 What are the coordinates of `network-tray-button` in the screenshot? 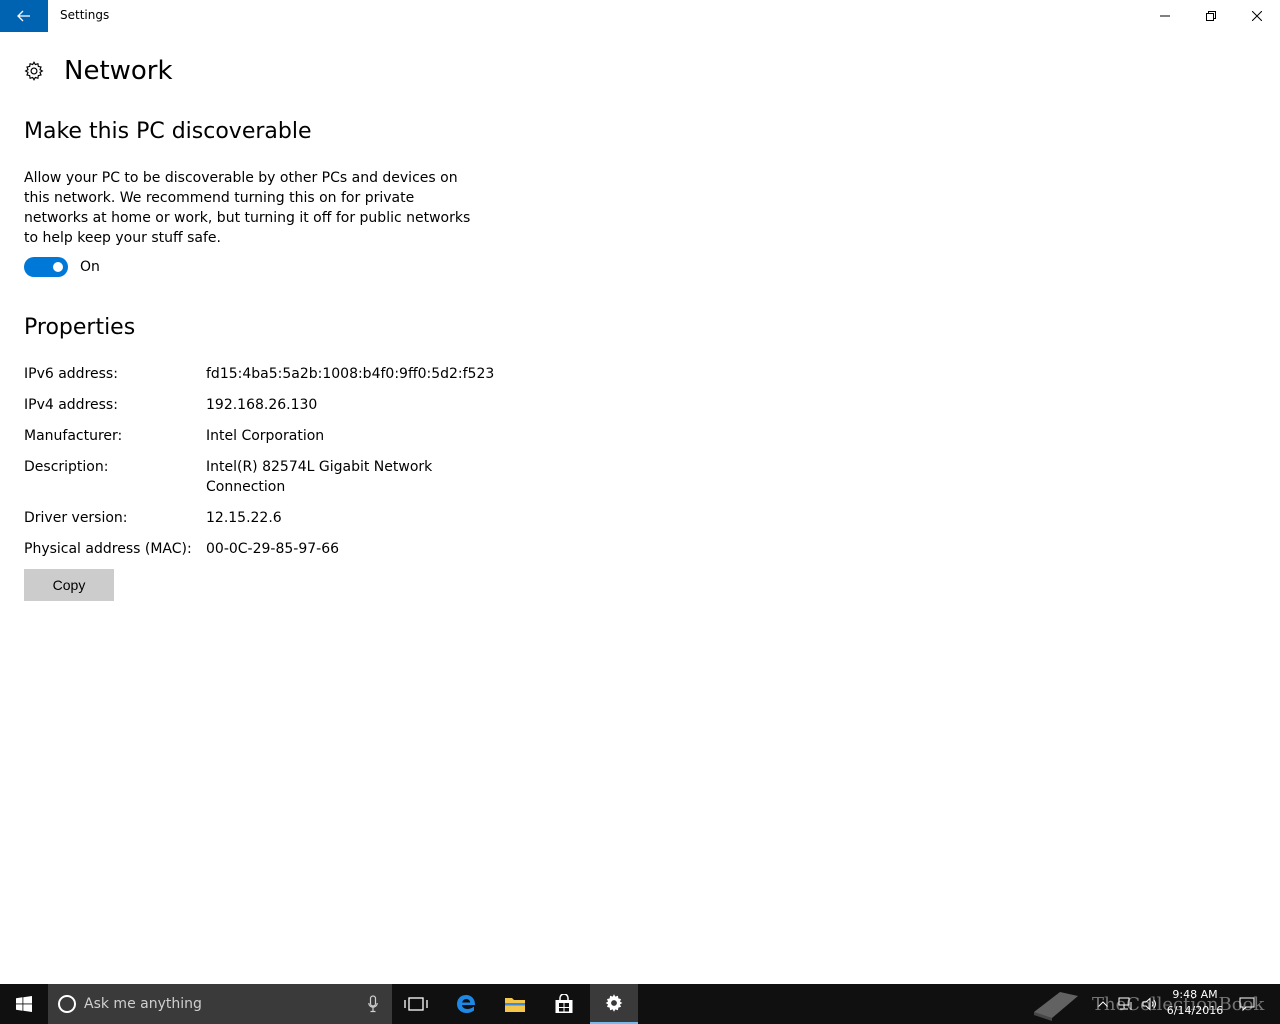 It's located at (1126, 1004).